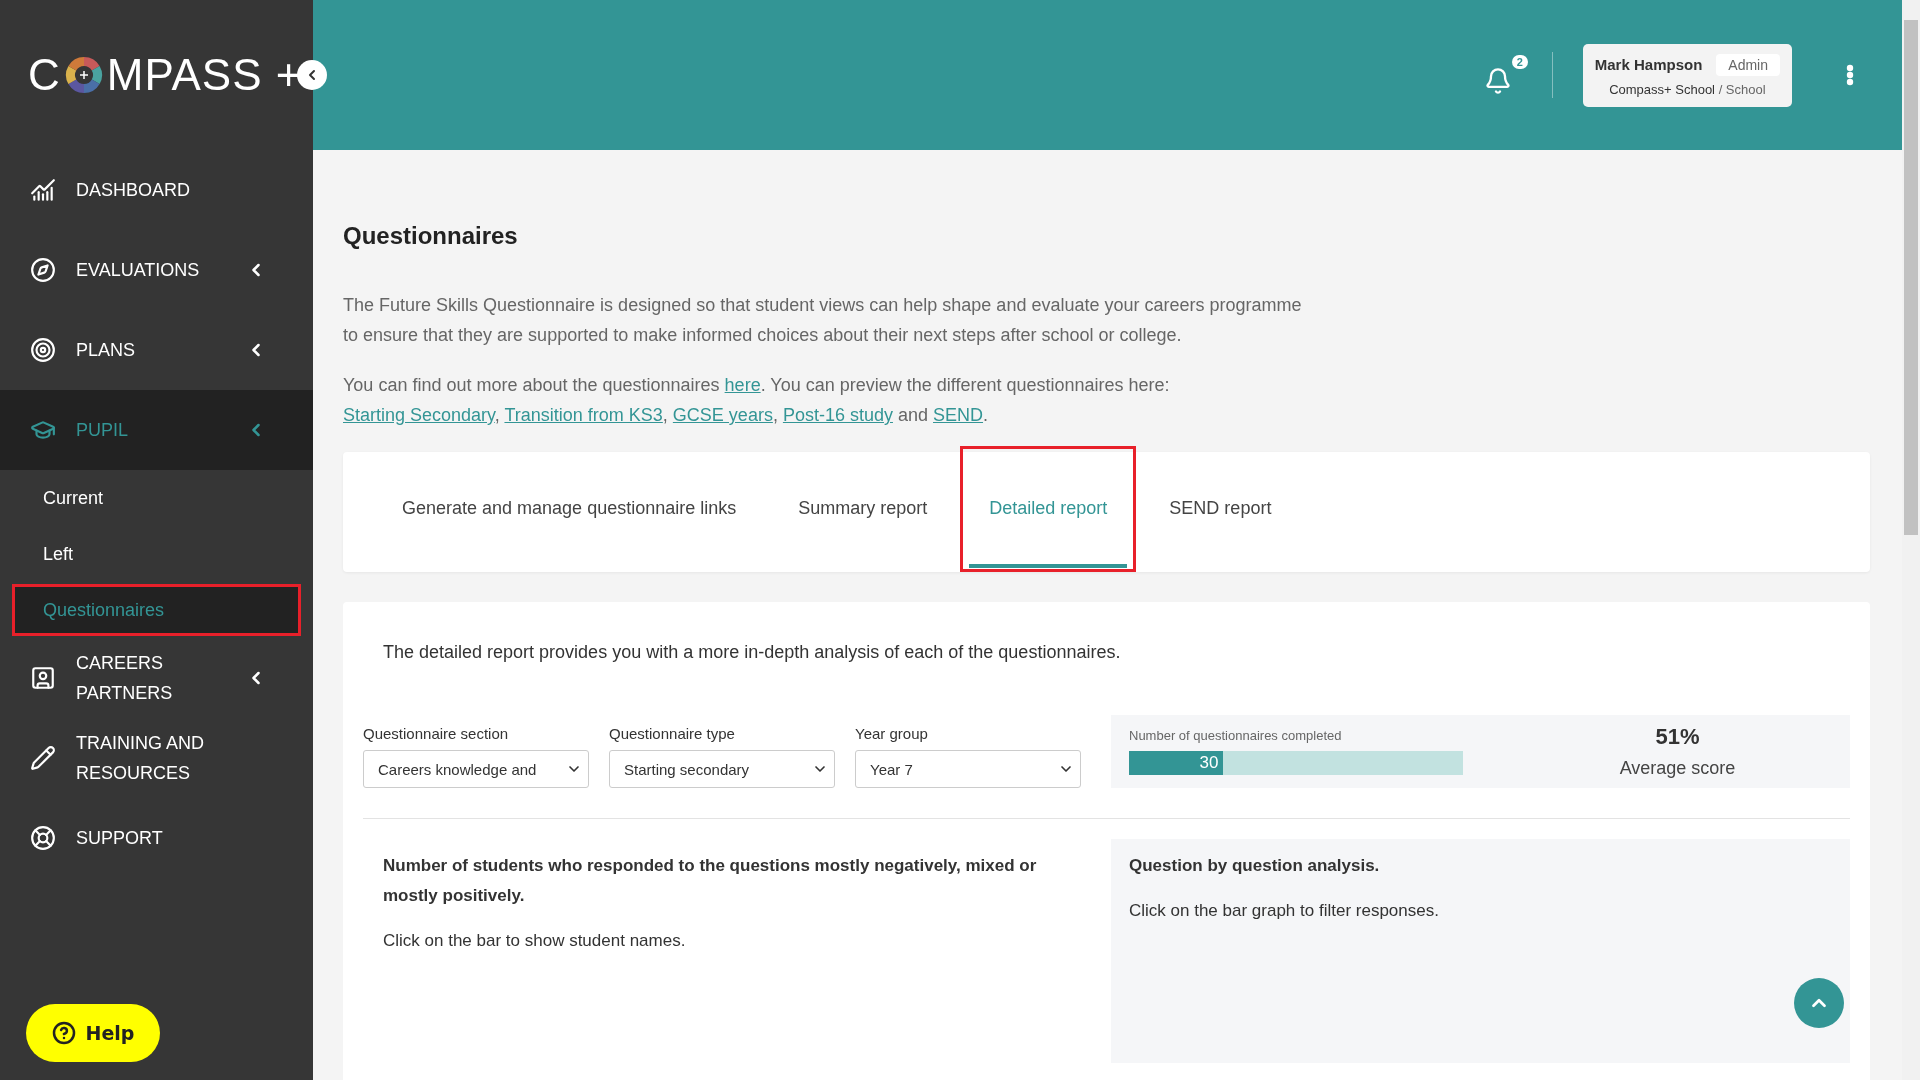 This screenshot has height=1080, width=1920. I want to click on user-name: Mark Hampson, so click(1648, 64).